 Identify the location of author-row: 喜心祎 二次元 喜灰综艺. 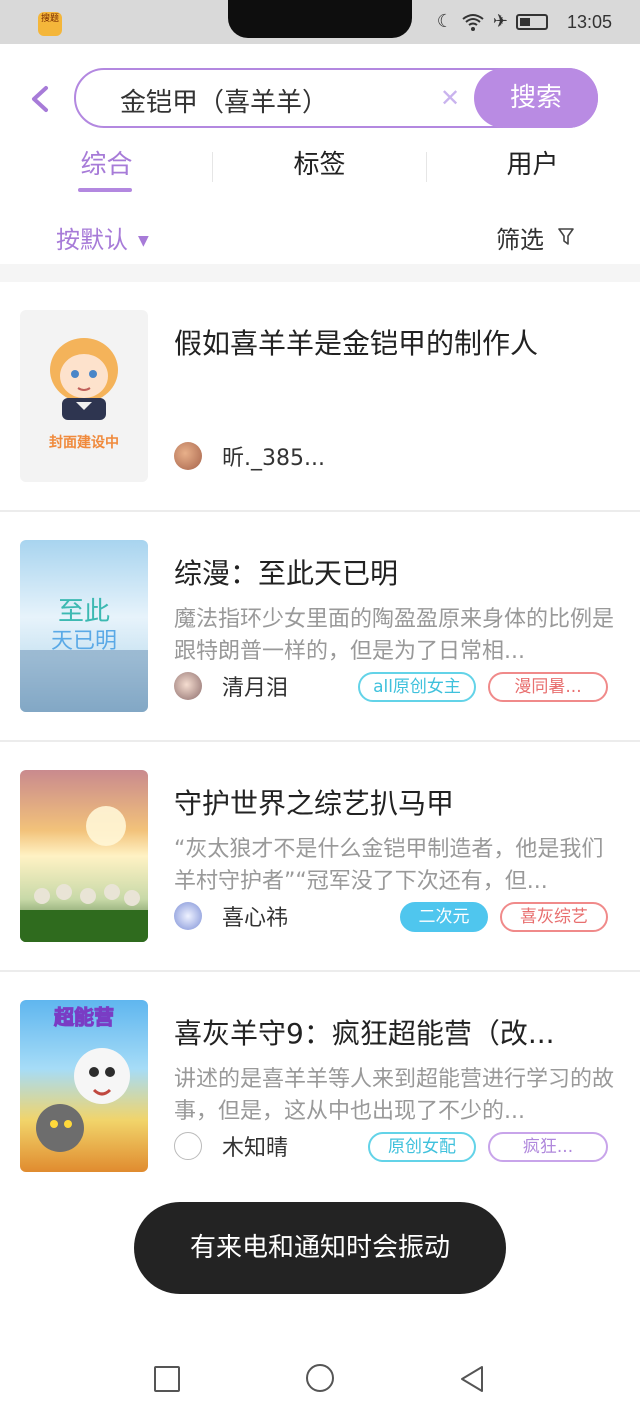
(394, 917).